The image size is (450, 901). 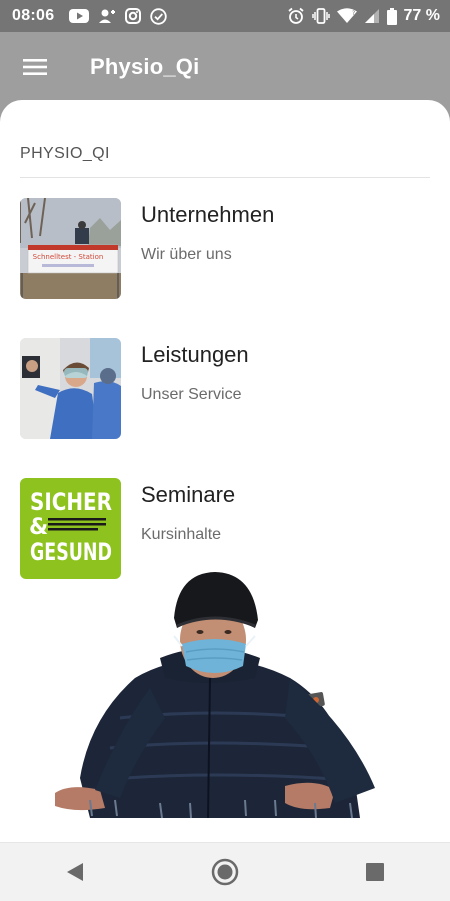 I want to click on check-circle-icon, so click(x=159, y=16).